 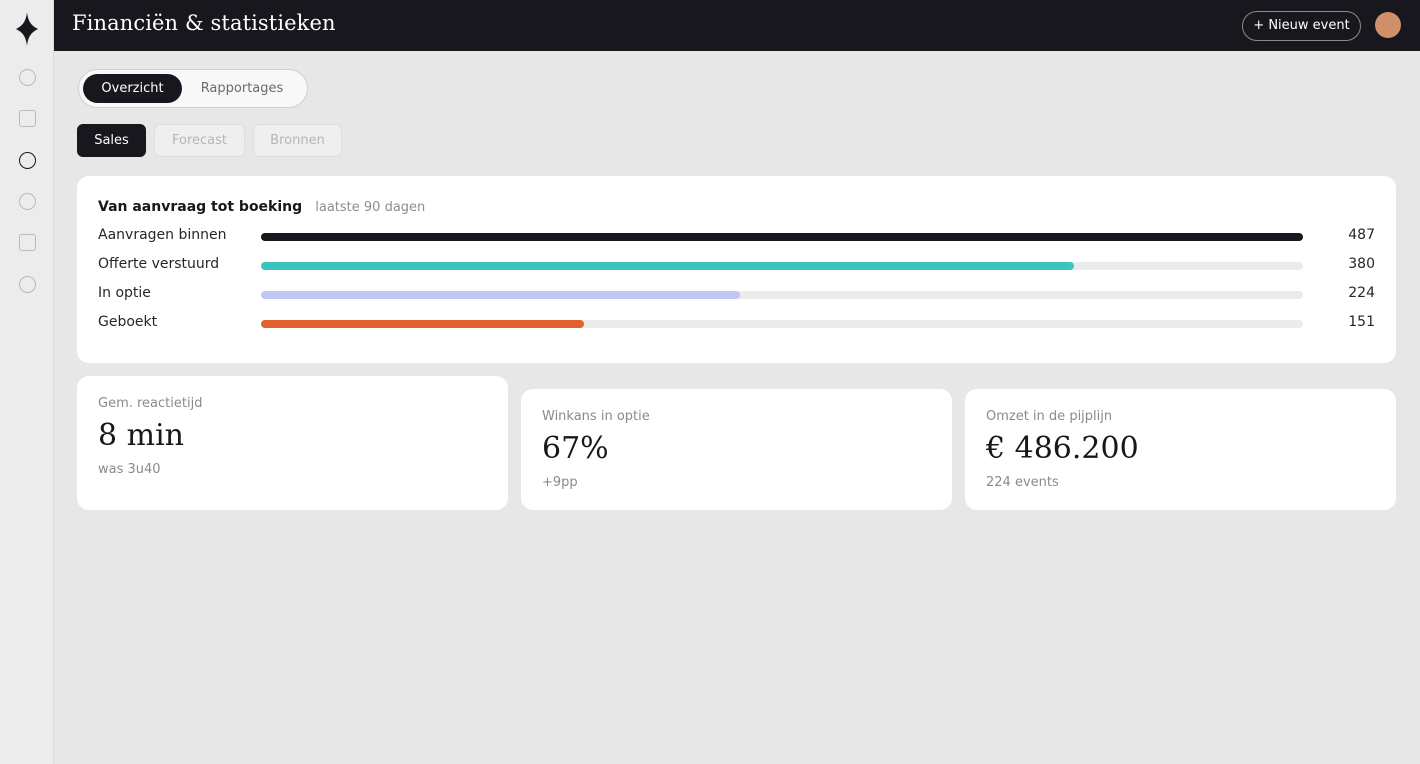 What do you see at coordinates (124, 293) in the screenshot?
I see `funnel-row-label: In optie` at bounding box center [124, 293].